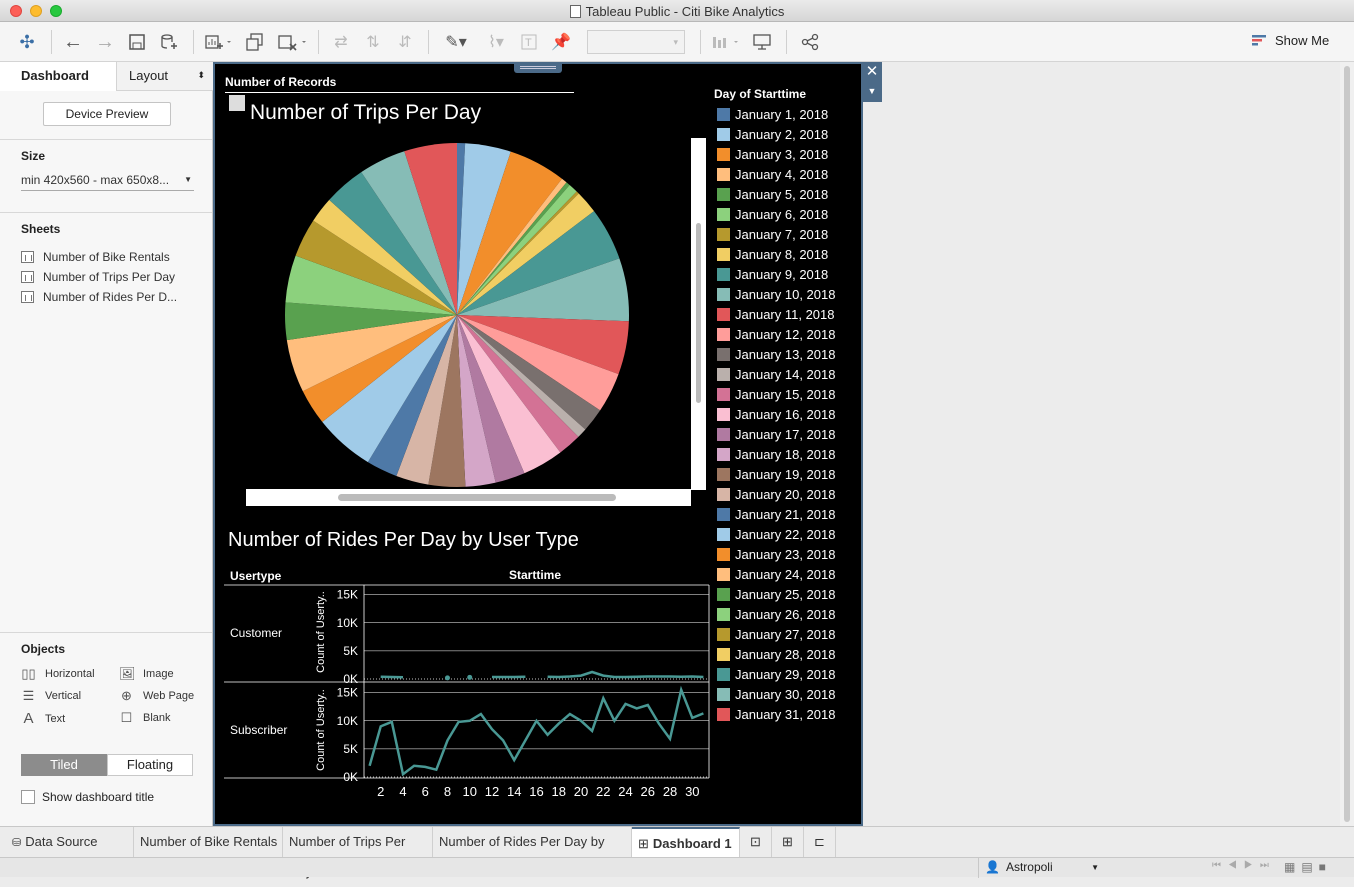 Image resolution: width=1354 pixels, height=887 pixels. I want to click on tab-dashboard: Dashboard, so click(58, 76).